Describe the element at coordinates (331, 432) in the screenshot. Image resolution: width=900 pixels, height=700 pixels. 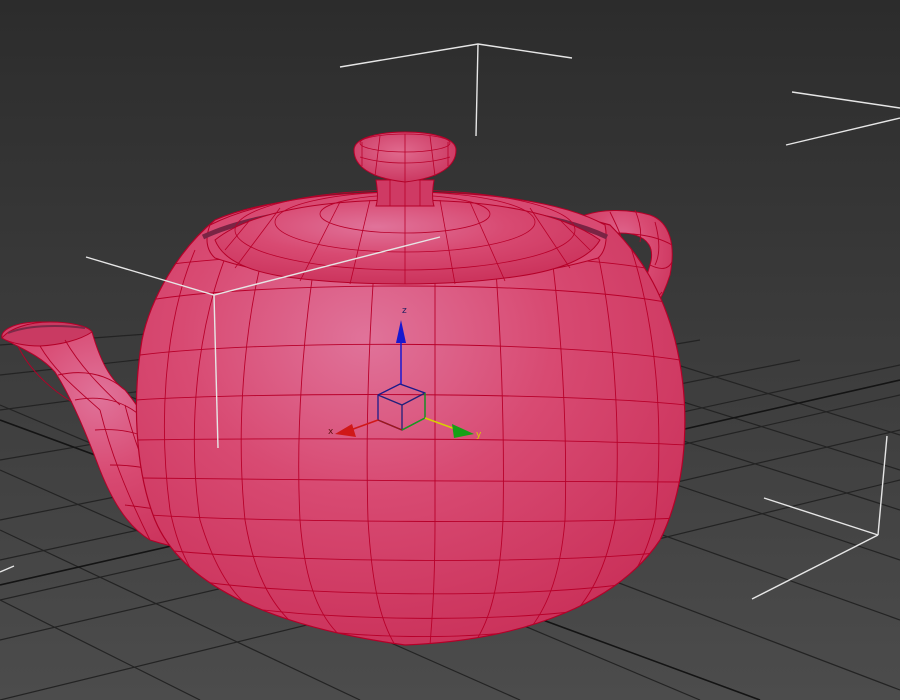
I see `x-axis-label: x` at that location.